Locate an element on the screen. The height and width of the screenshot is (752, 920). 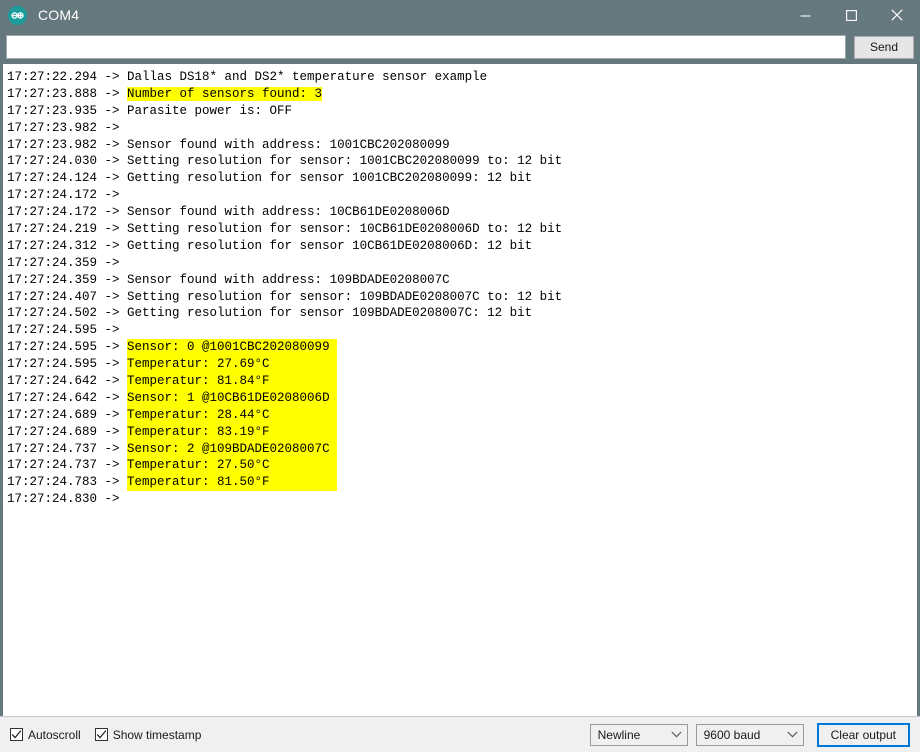
line-ending-value: Newline is located at coordinates (619, 734).